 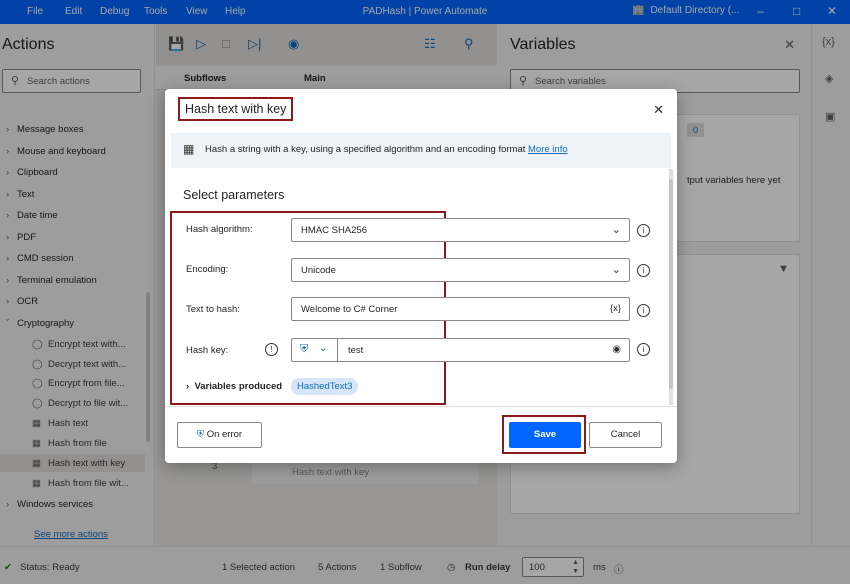 I want to click on produced-variable-chip: HashedText3, so click(x=325, y=386).